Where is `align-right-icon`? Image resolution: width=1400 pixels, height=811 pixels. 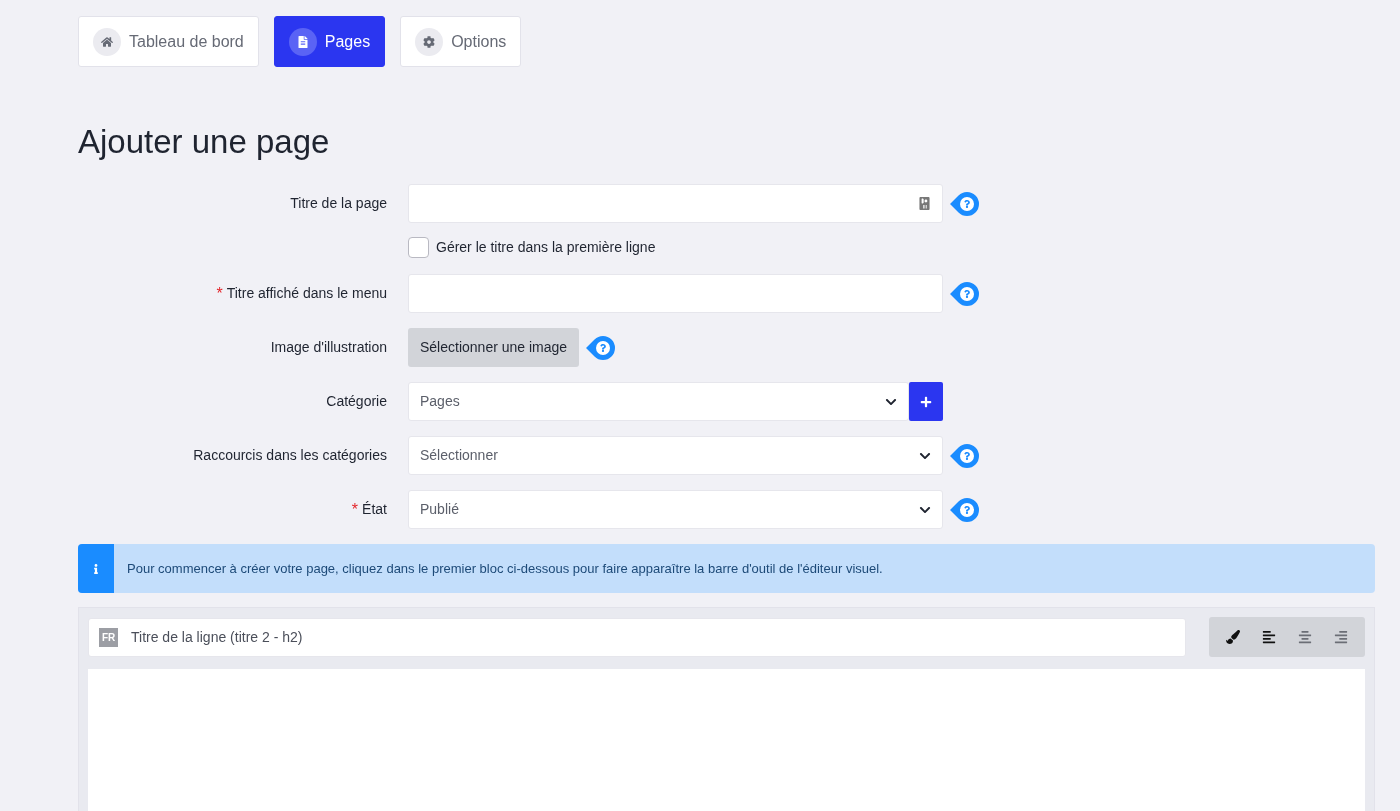 align-right-icon is located at coordinates (1341, 637).